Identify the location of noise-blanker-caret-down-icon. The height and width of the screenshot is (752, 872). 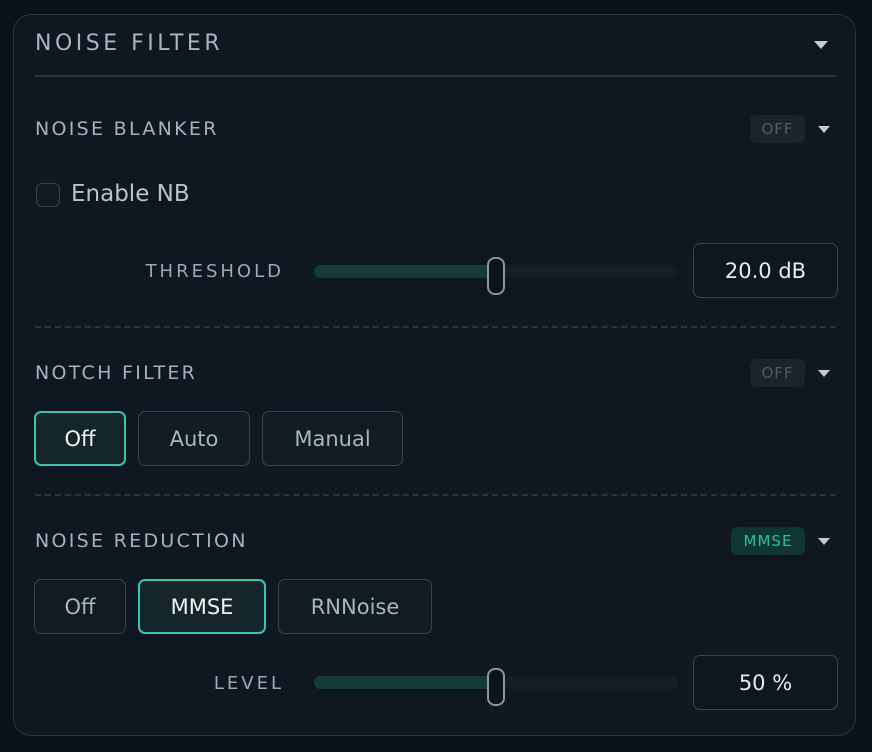
(824, 129).